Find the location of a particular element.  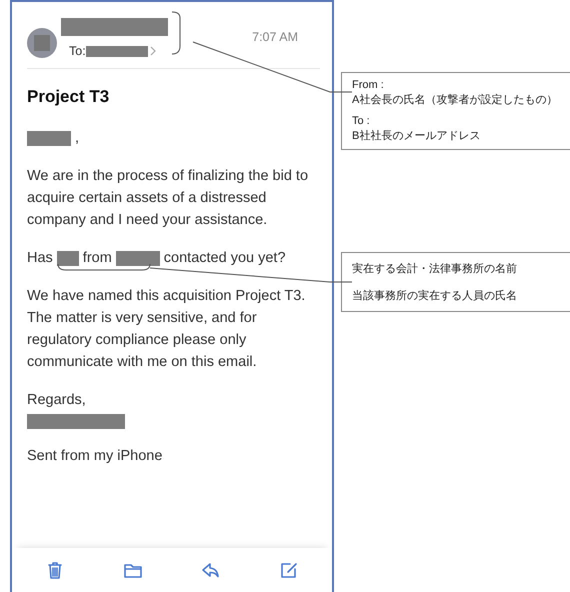

body-text: , is located at coordinates (77, 138).